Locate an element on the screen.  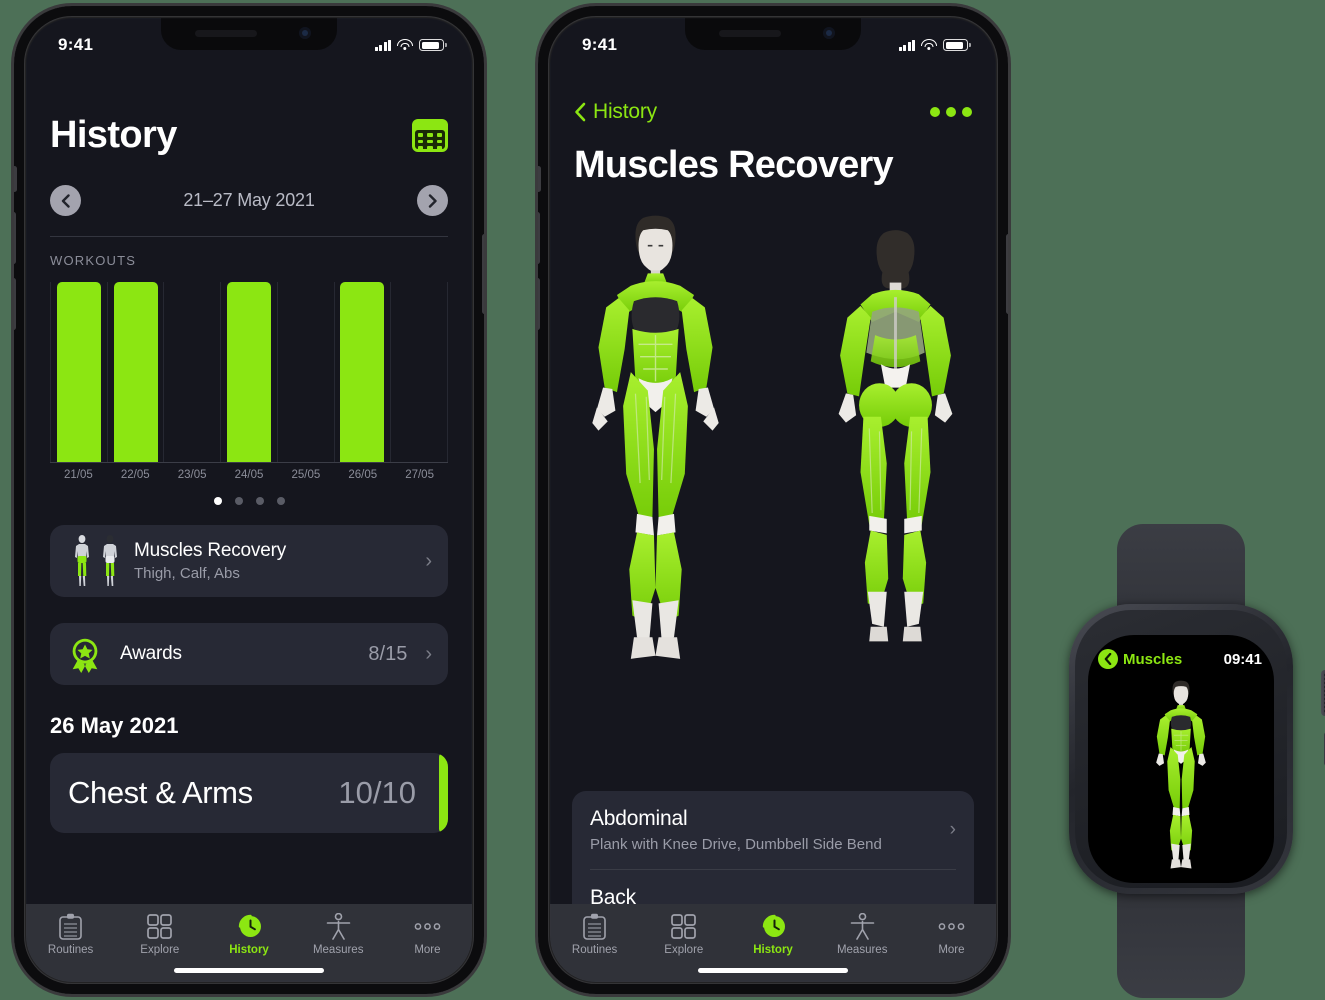
tab-label: History is located at coordinates (773, 950).